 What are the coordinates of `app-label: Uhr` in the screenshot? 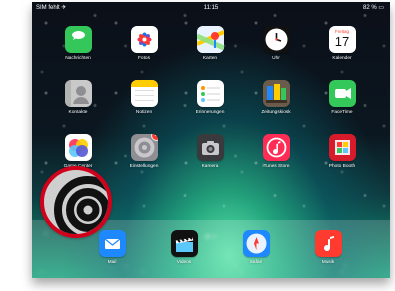 It's located at (276, 58).